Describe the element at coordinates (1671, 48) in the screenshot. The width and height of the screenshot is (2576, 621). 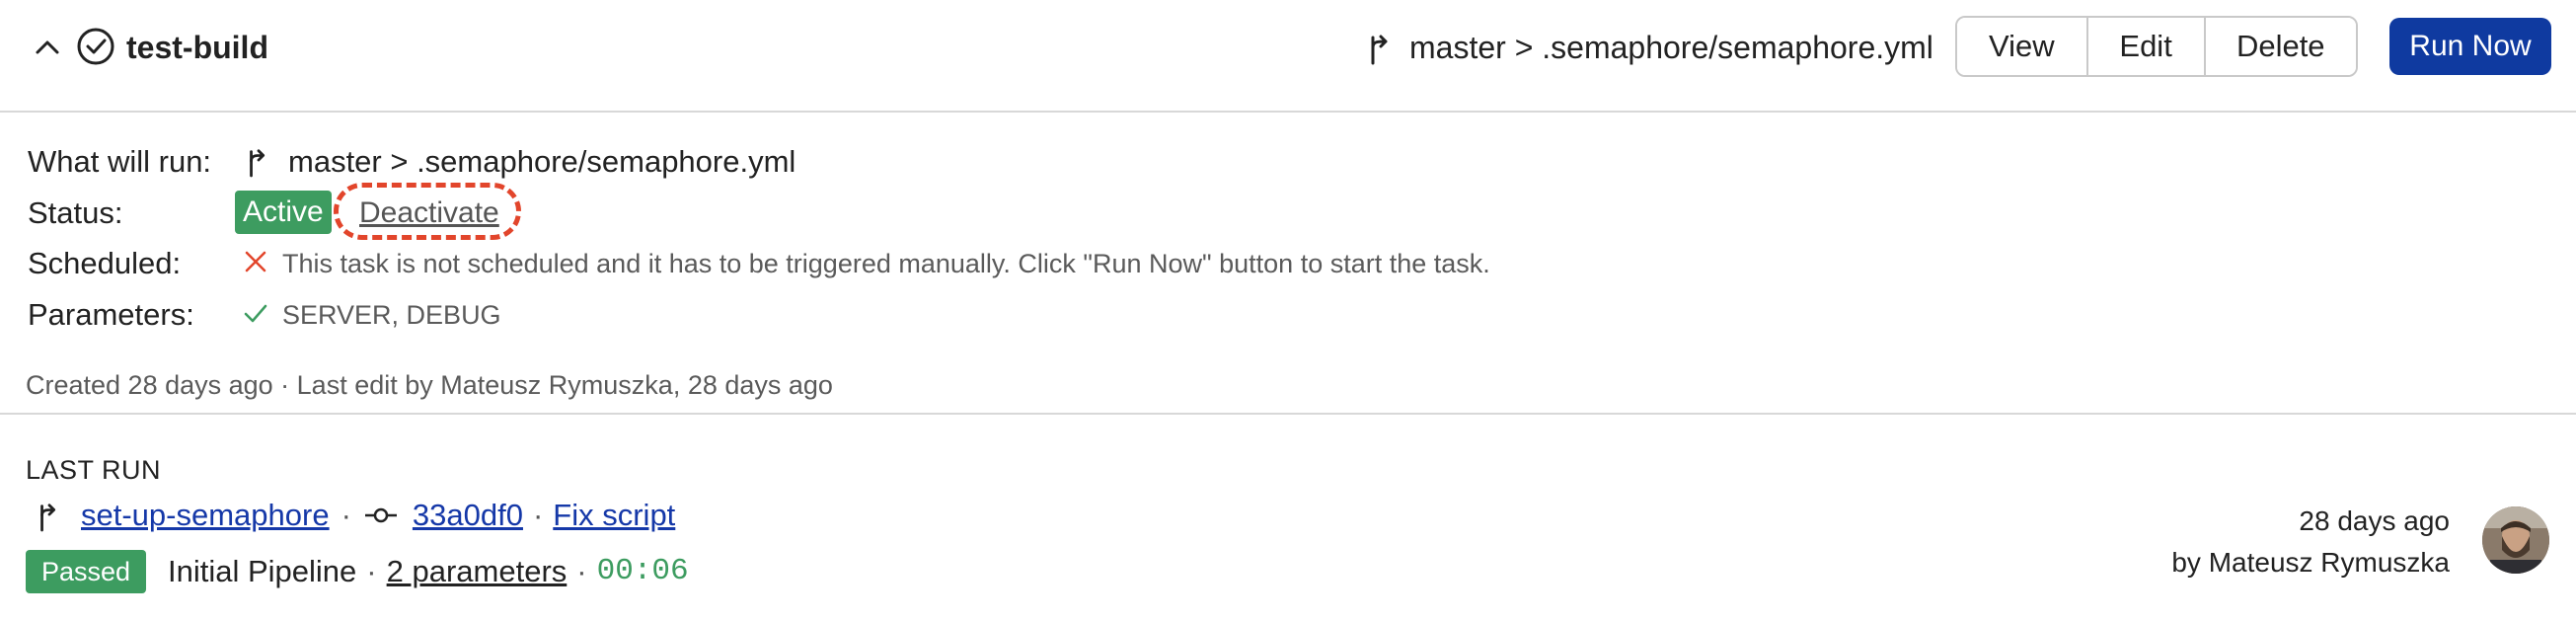
I see `header-branch-path: master > .semaphore/semaphore.yml` at that location.